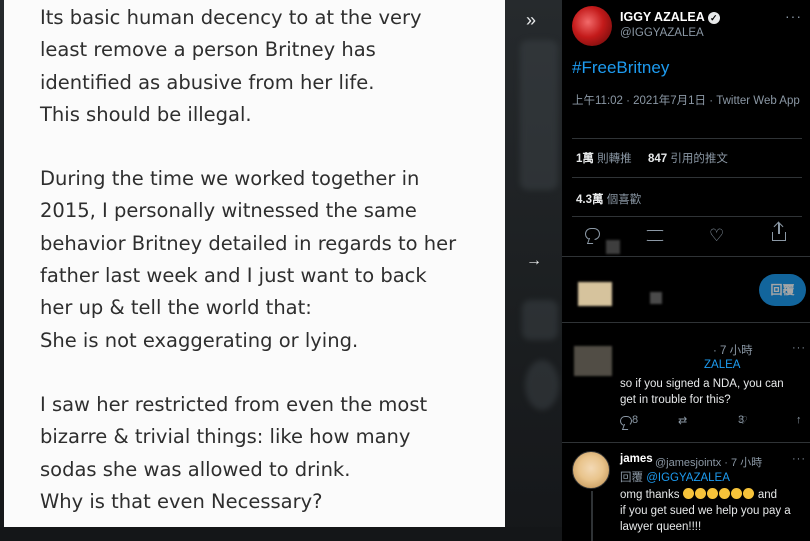 The width and height of the screenshot is (810, 541). Describe the element at coordinates (741, 420) in the screenshot. I see `like-count: 3` at that location.